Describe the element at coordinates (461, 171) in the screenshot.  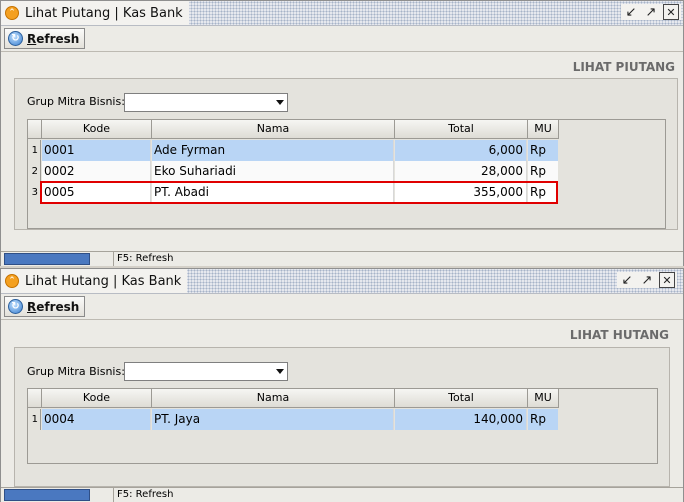
I see `cell-total: 28,000` at that location.